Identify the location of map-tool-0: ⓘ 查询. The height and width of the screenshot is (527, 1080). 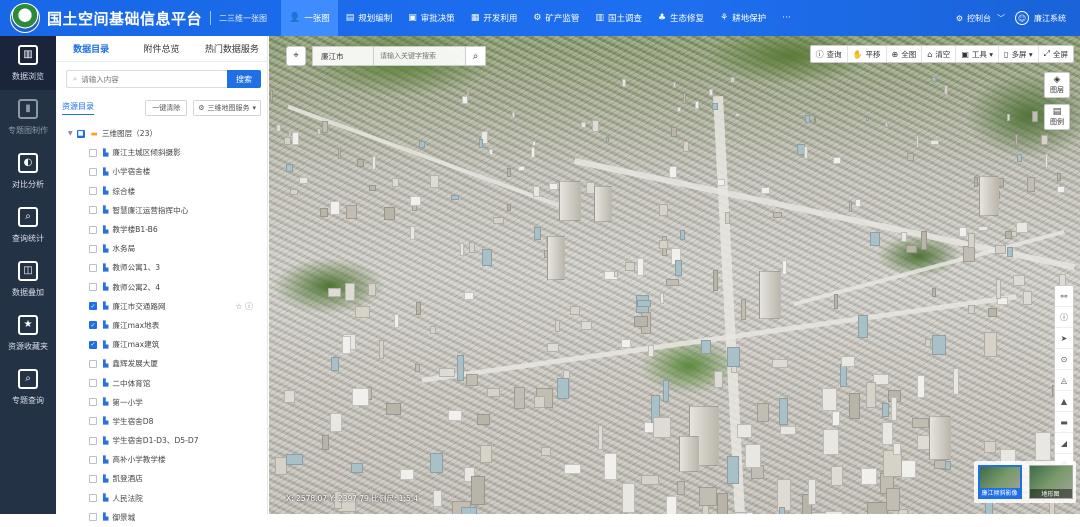
(829, 54).